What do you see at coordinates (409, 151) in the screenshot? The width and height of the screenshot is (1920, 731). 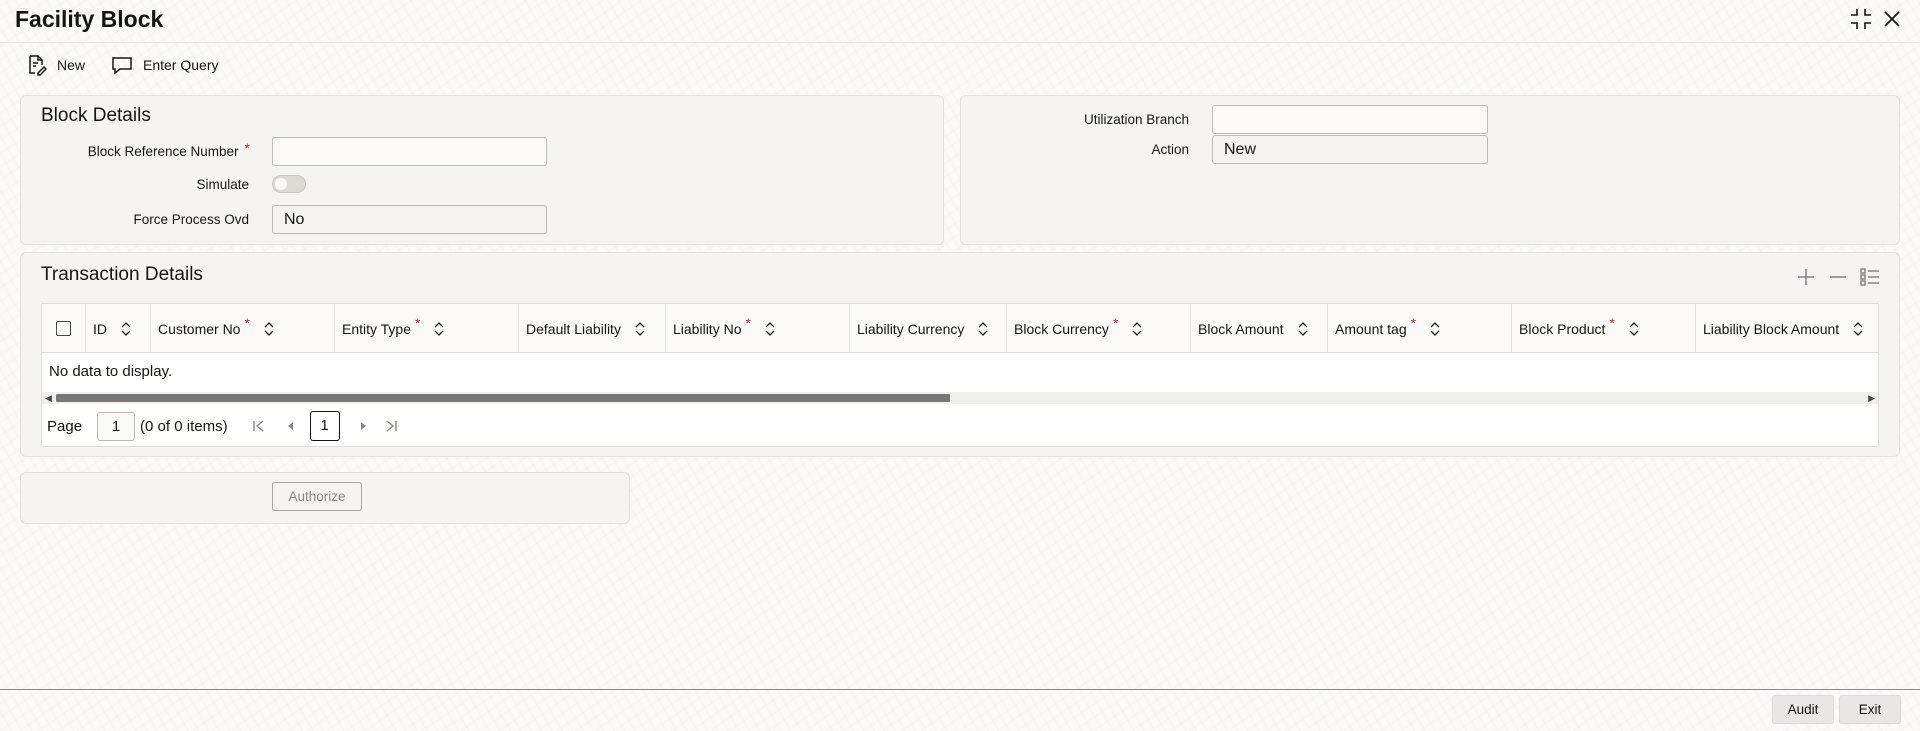 I see `block-reference-number-input` at bounding box center [409, 151].